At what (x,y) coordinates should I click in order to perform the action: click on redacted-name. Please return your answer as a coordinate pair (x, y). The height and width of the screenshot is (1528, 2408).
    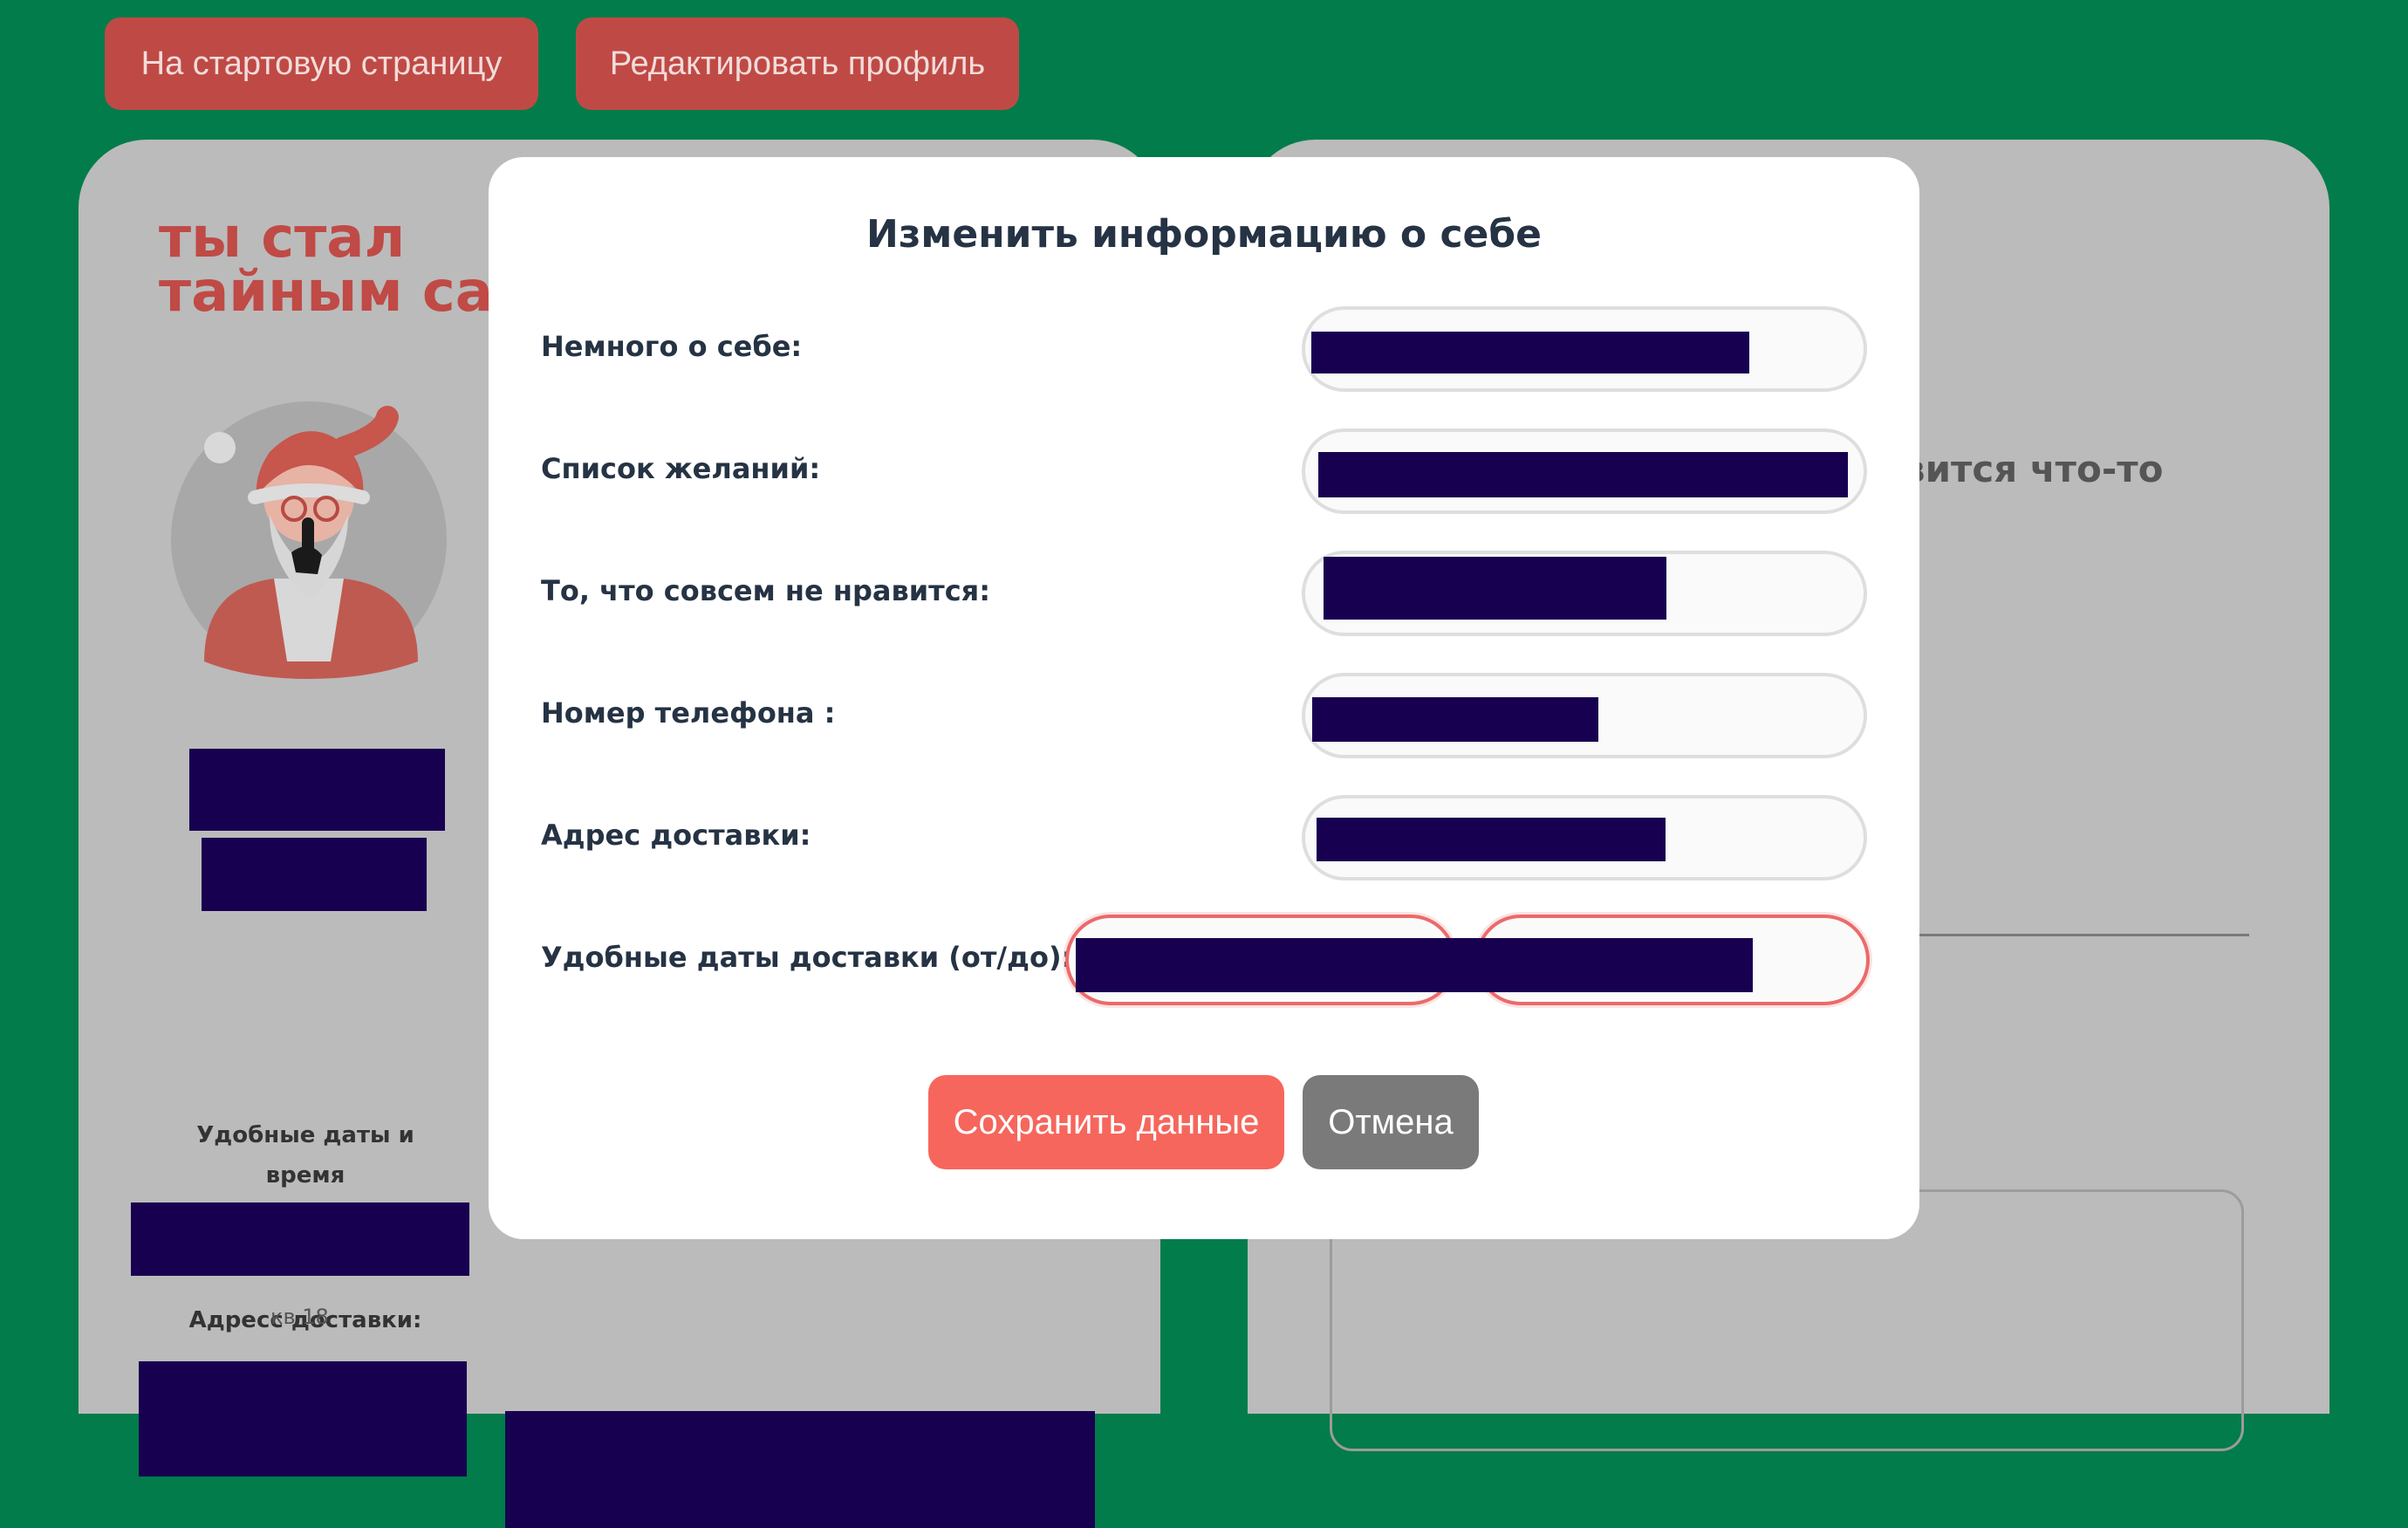
    Looking at the image, I should click on (317, 790).